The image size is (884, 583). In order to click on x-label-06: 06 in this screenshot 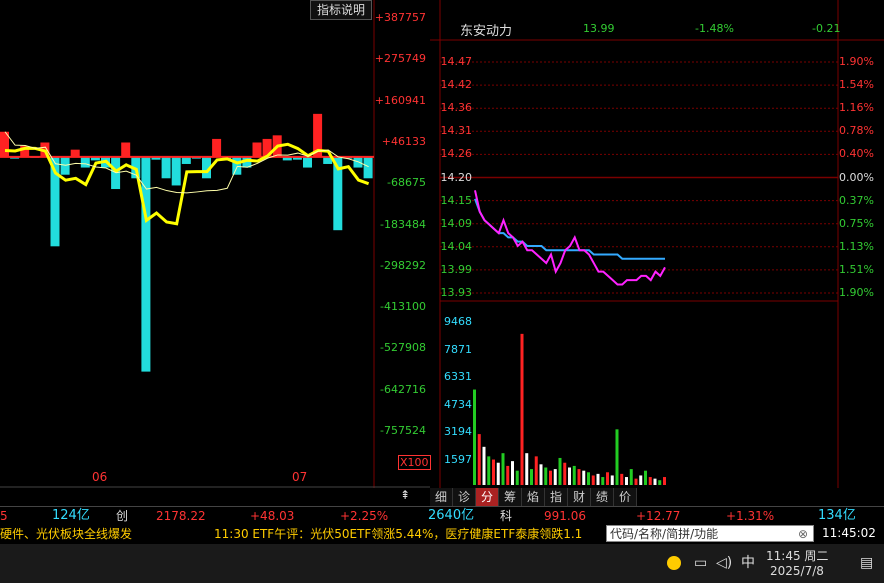, I will do `click(100, 477)`.